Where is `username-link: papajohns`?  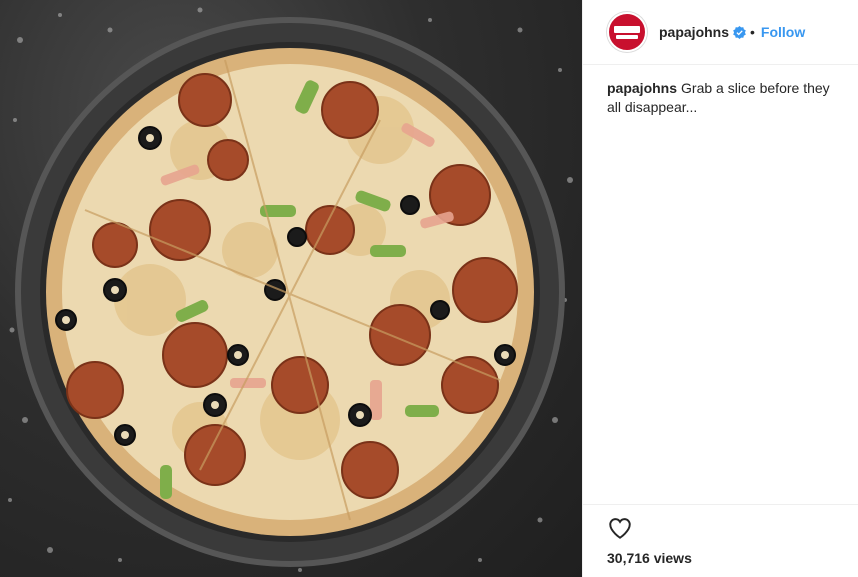 username-link: papajohns is located at coordinates (694, 32).